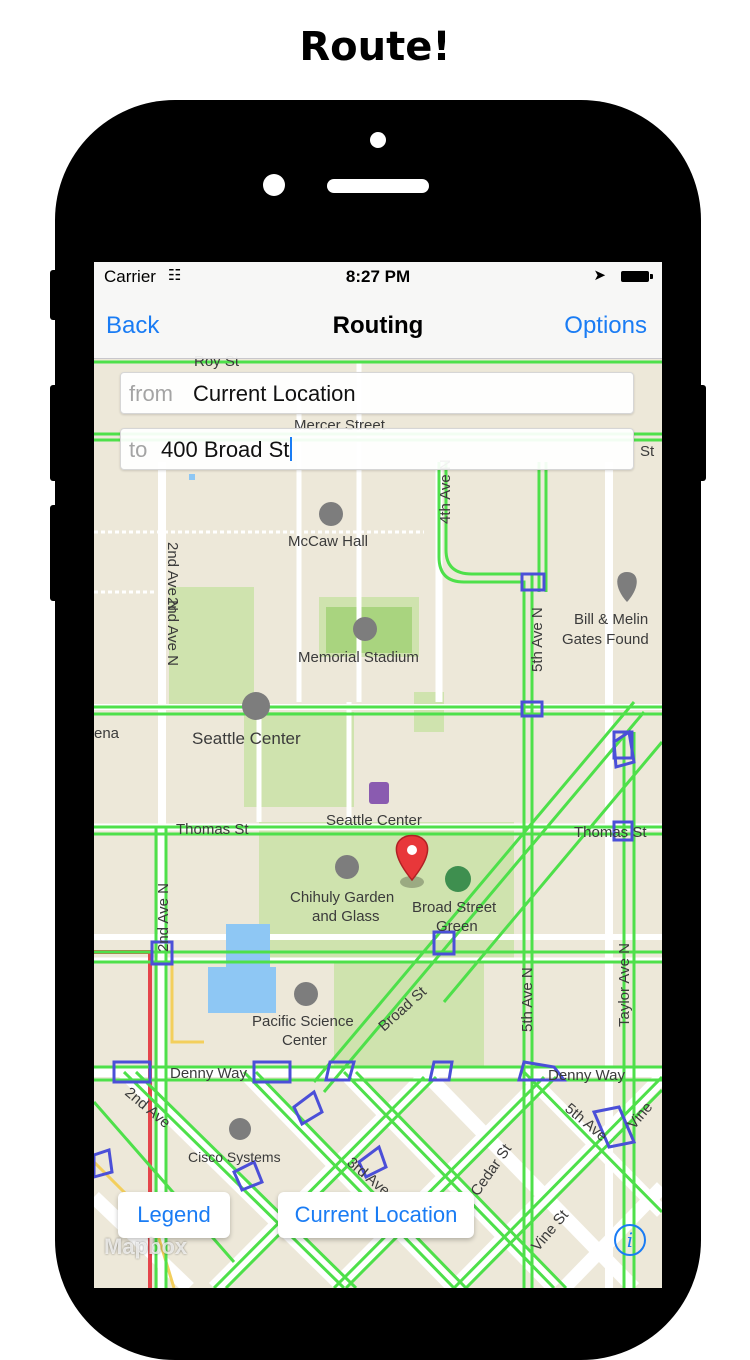  Describe the element at coordinates (342, 897) in the screenshot. I see `label-chihuly-1: Chihuly Garden` at that location.